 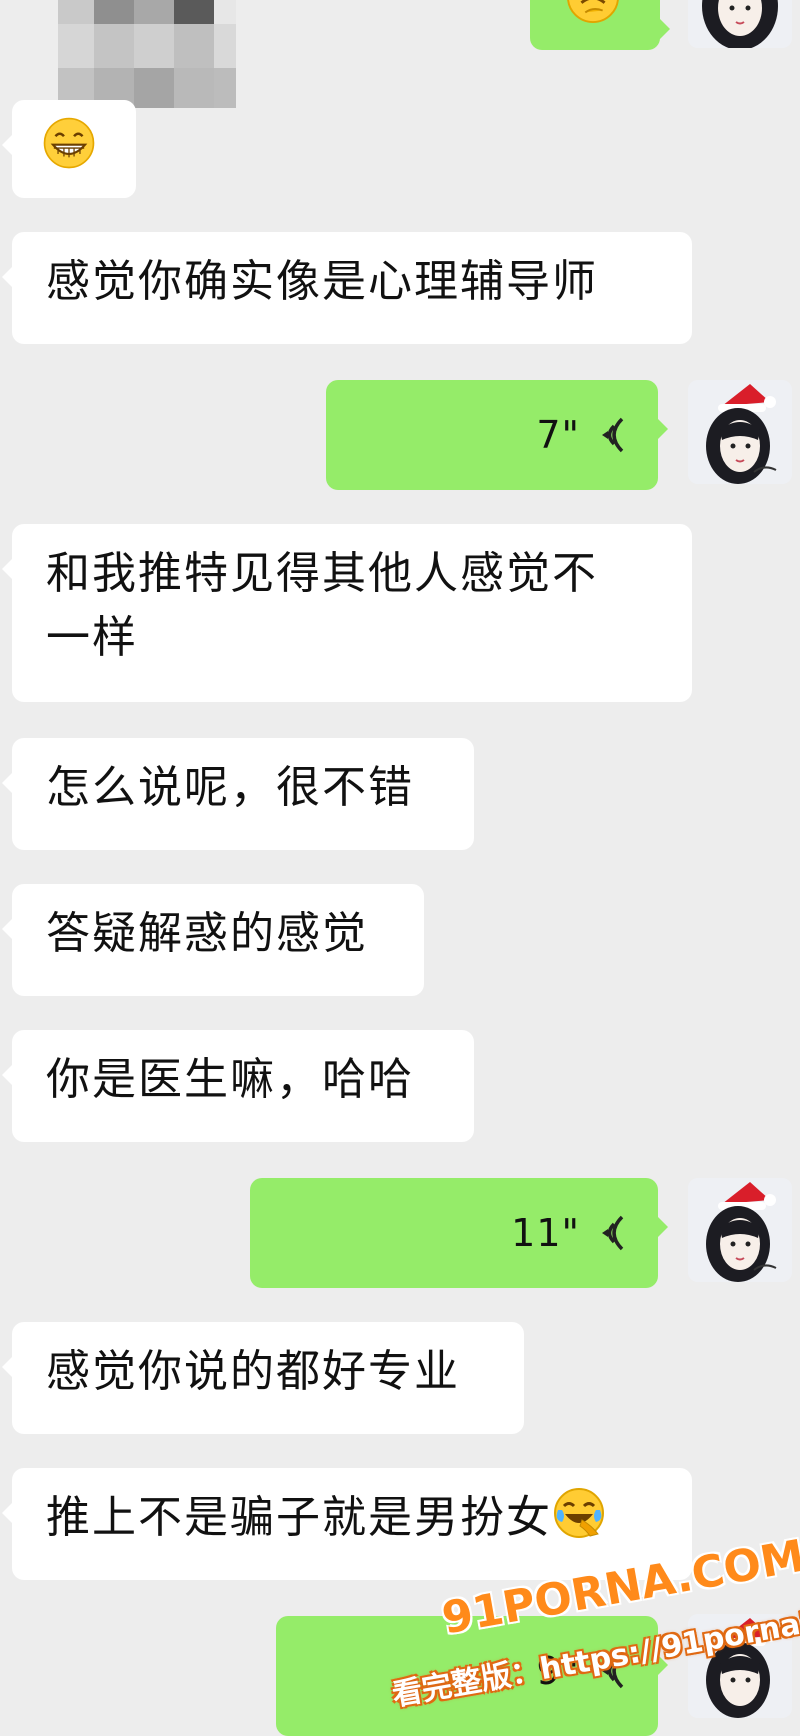 I want to click on message-text: 你是医生嘛，哈哈, so click(x=230, y=1079).